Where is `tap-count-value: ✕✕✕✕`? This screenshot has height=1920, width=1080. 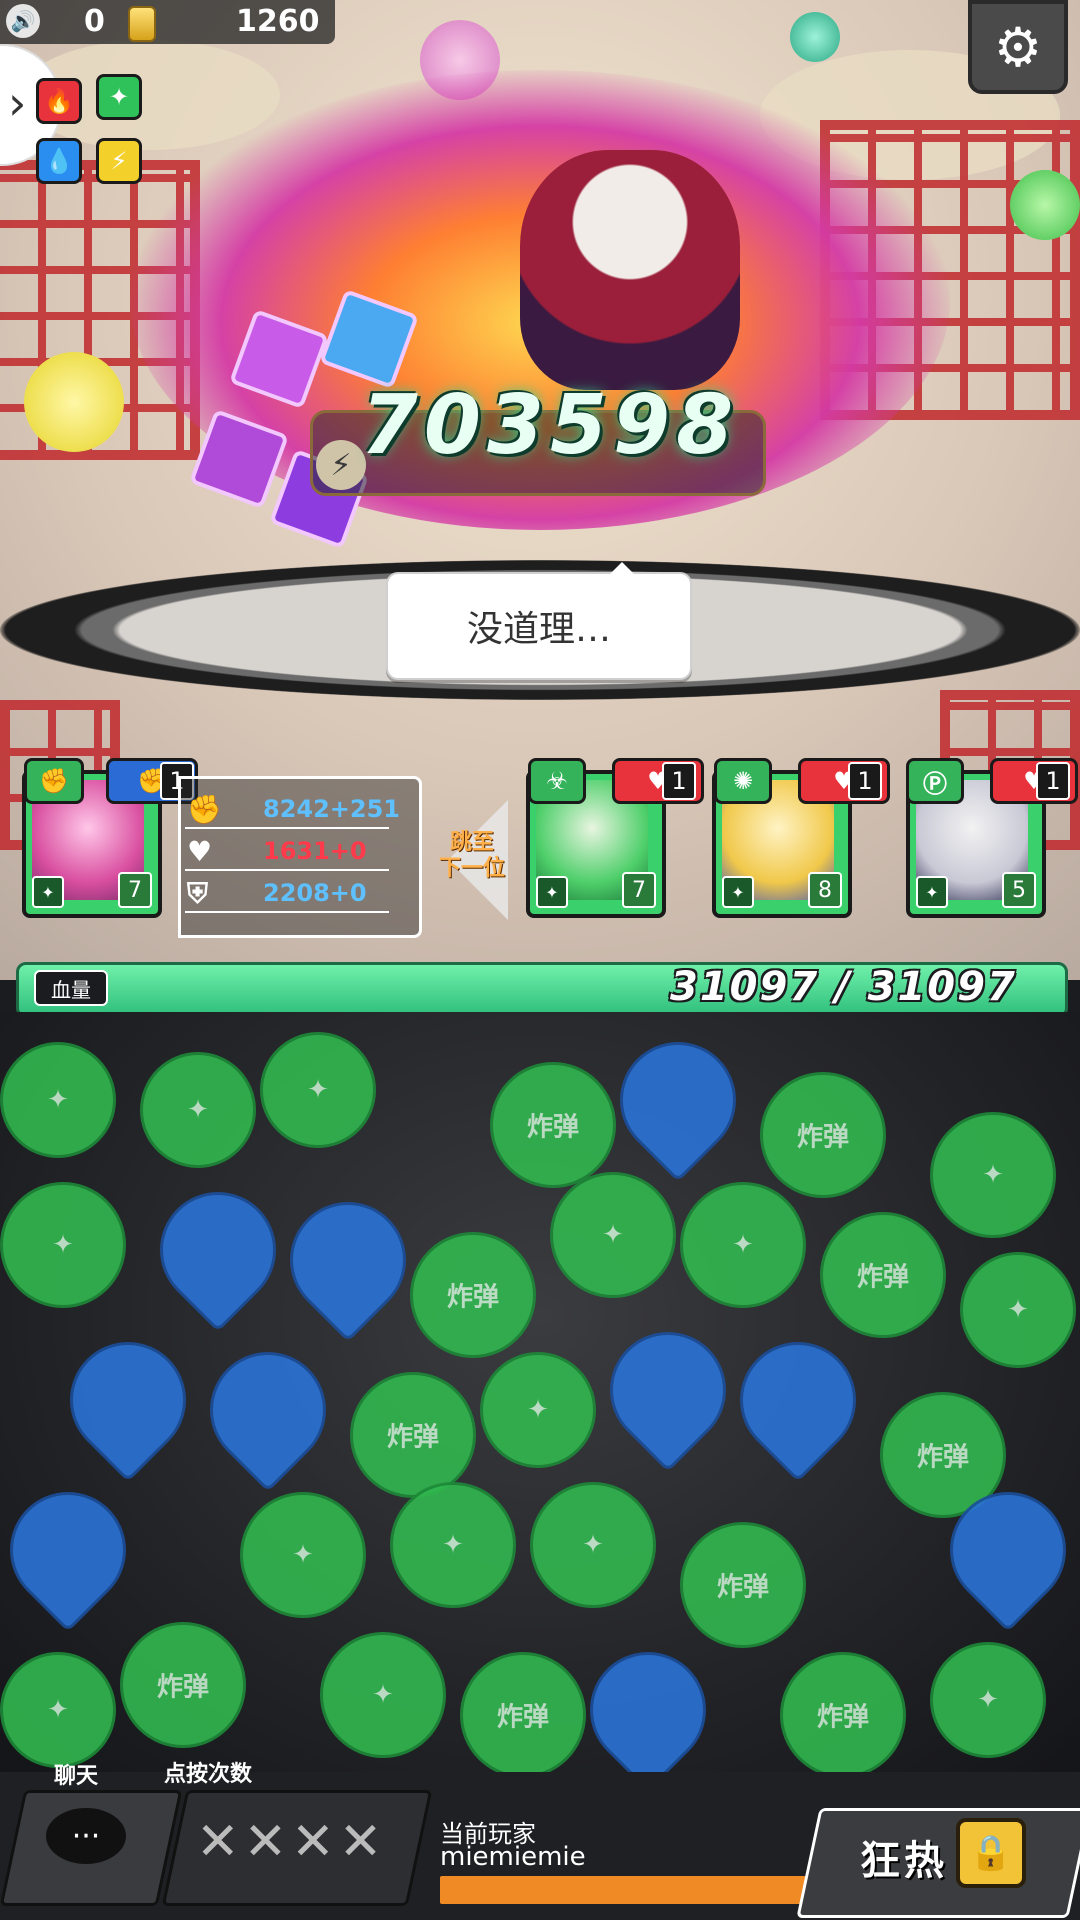 tap-count-value: ✕✕✕✕ is located at coordinates (291, 1842).